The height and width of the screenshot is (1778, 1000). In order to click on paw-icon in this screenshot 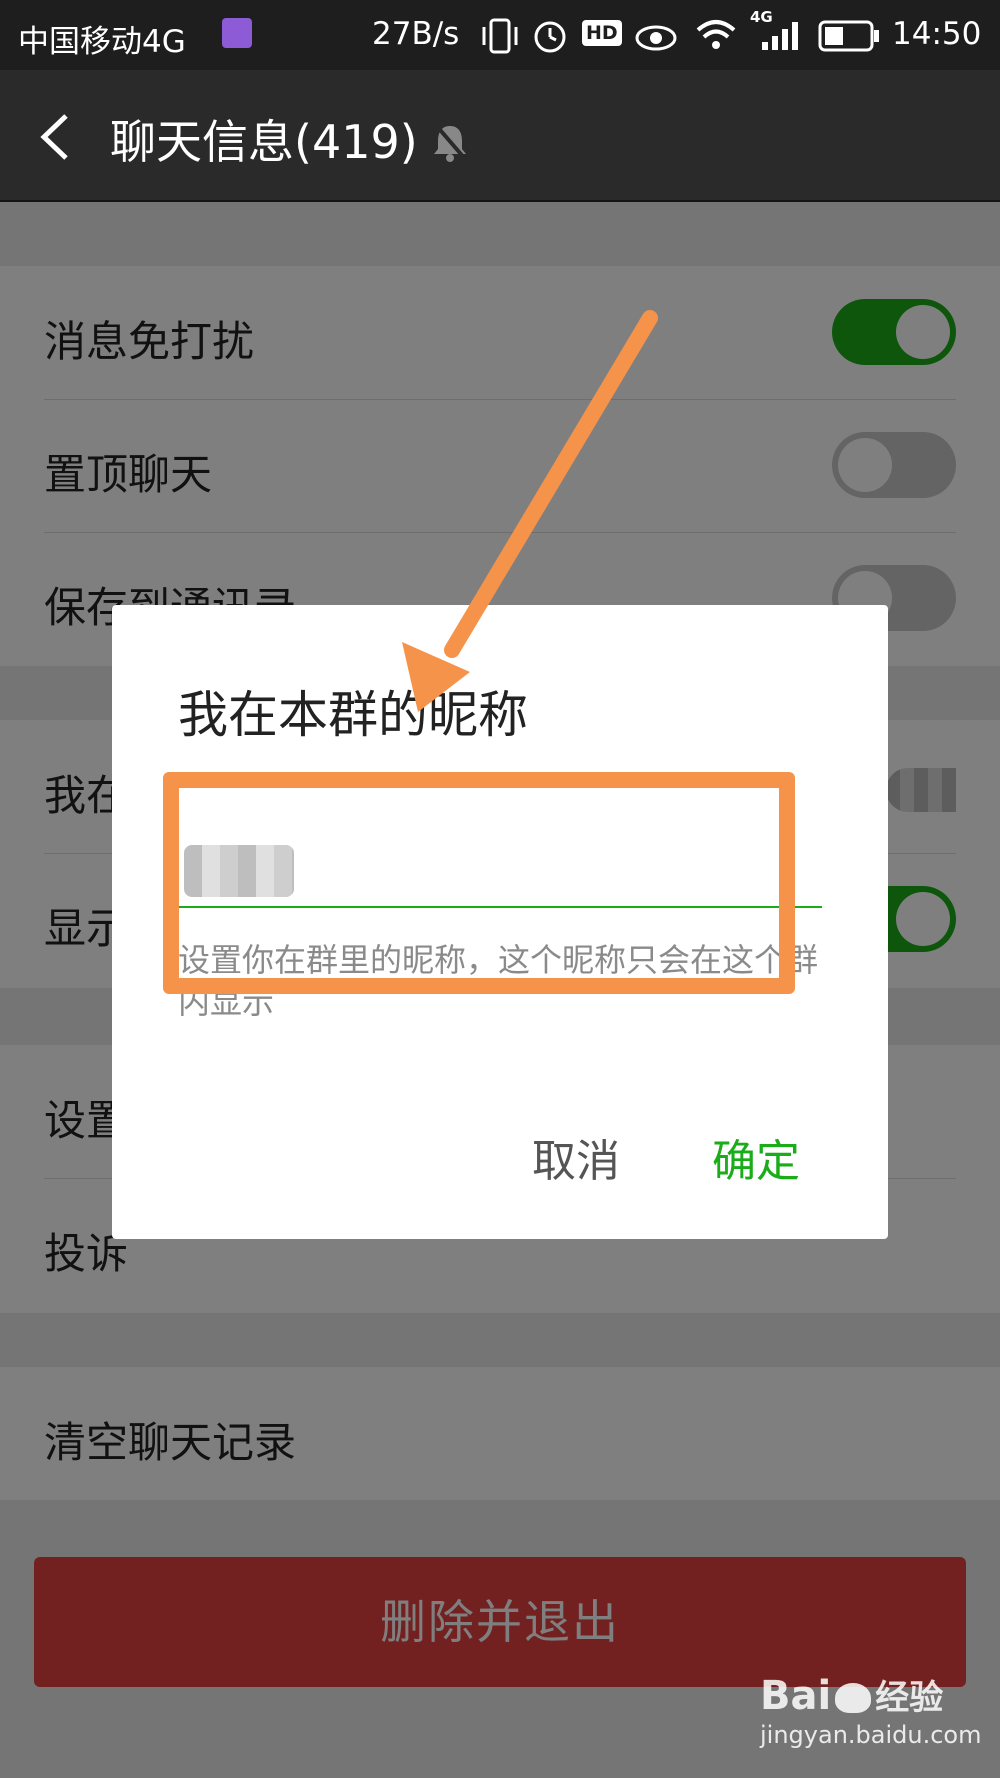, I will do `click(853, 1698)`.